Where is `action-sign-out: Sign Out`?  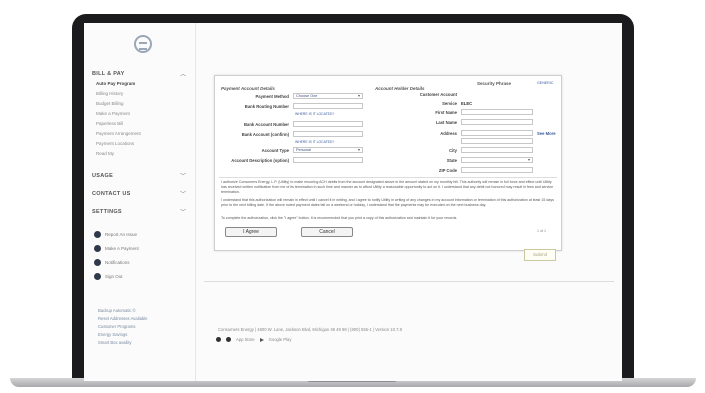 action-sign-out: Sign Out is located at coordinates (108, 276).